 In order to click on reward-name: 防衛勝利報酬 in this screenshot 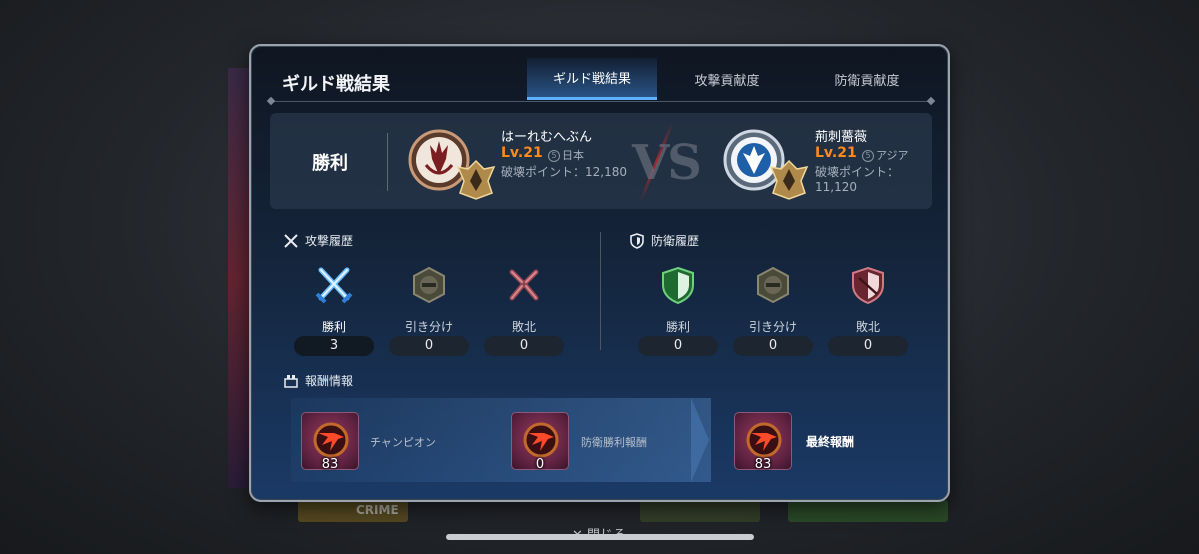, I will do `click(614, 442)`.